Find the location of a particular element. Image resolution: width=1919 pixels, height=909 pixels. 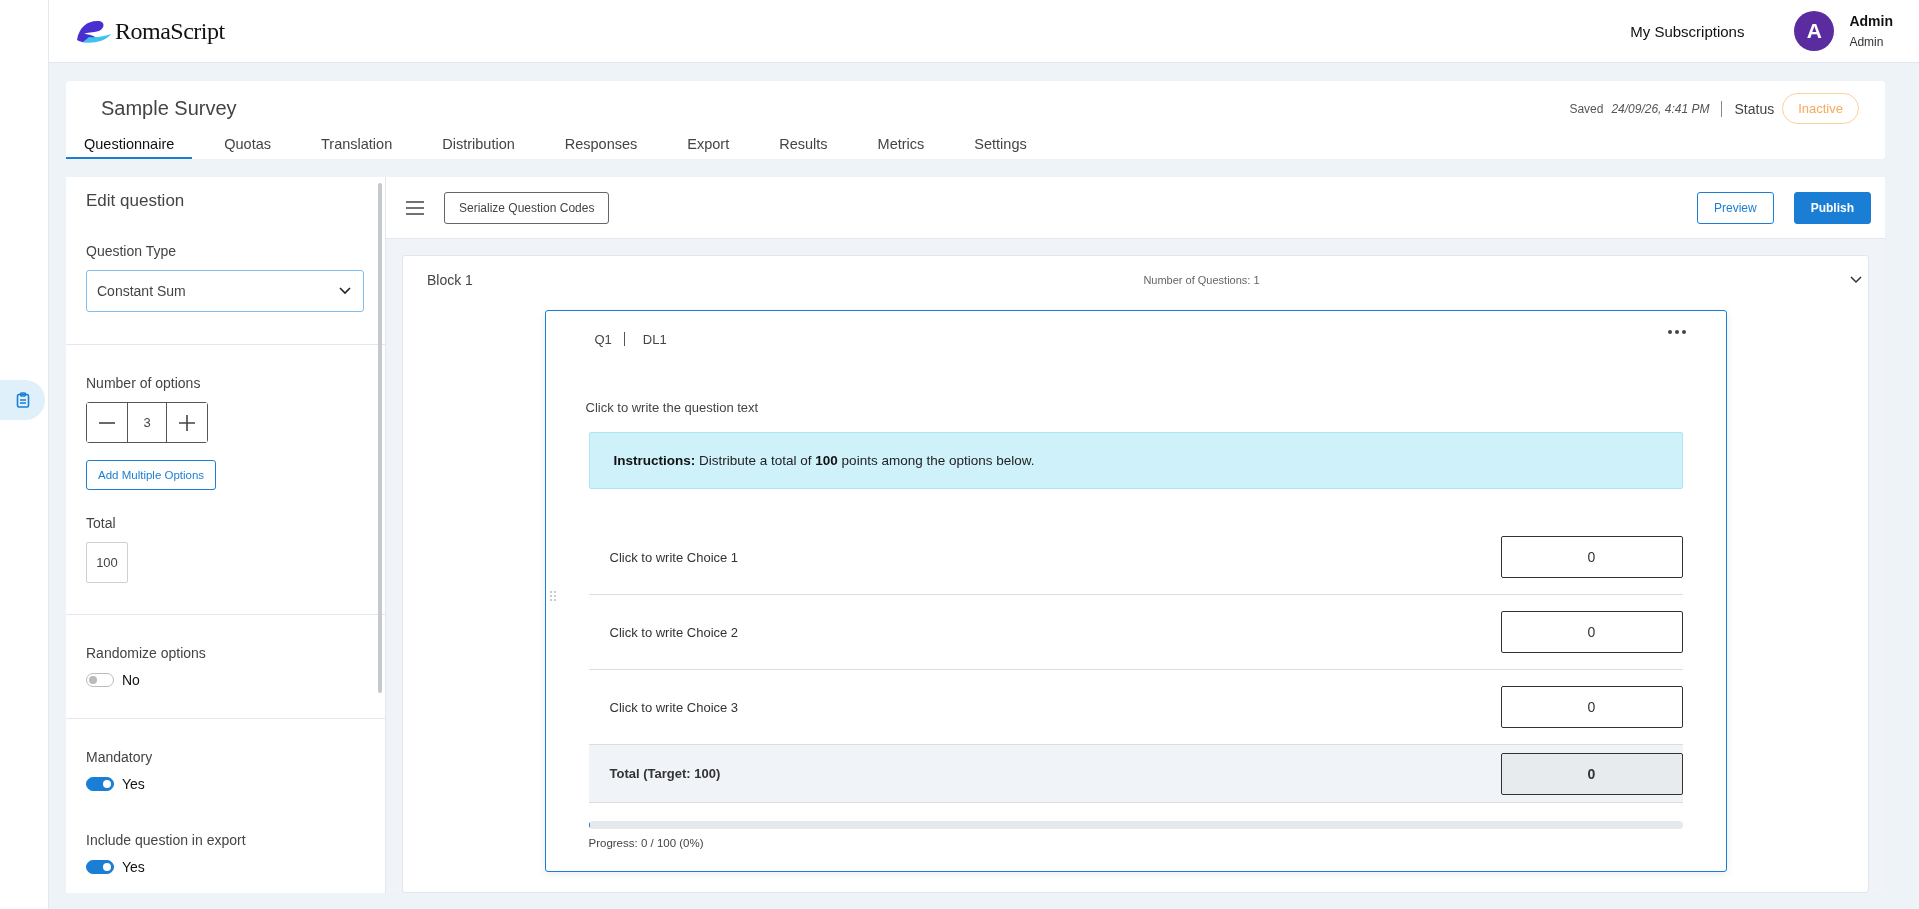

tab: Results is located at coordinates (803, 144).